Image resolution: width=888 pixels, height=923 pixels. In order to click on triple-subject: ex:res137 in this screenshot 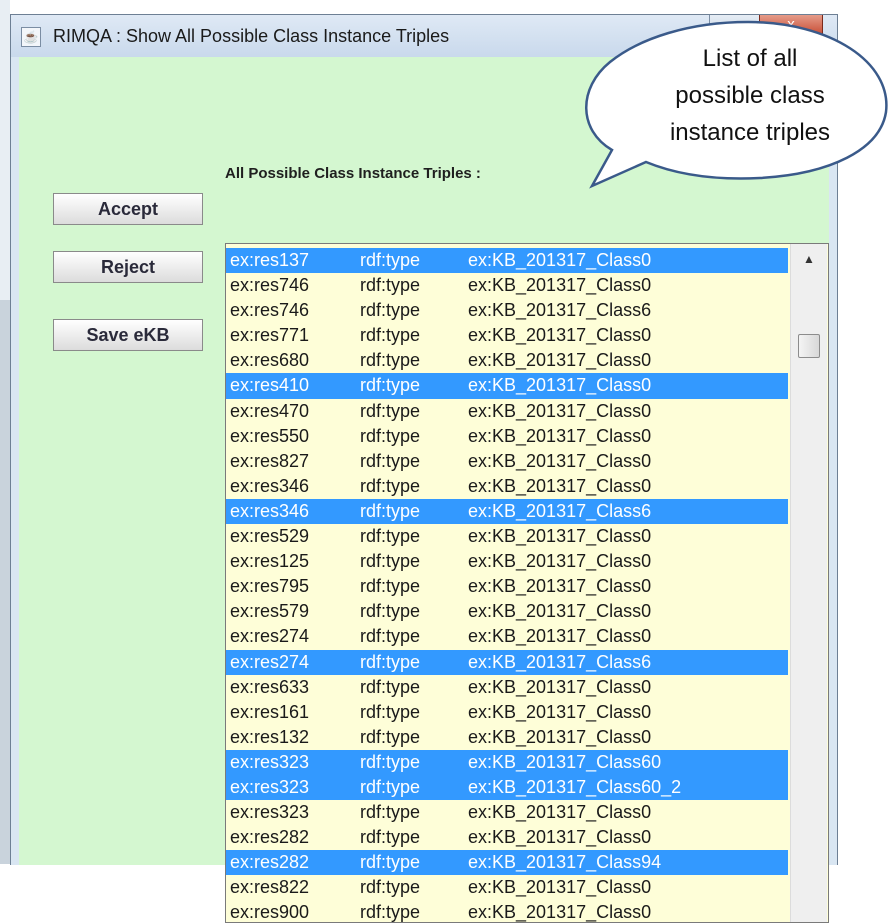, I will do `click(270, 260)`.